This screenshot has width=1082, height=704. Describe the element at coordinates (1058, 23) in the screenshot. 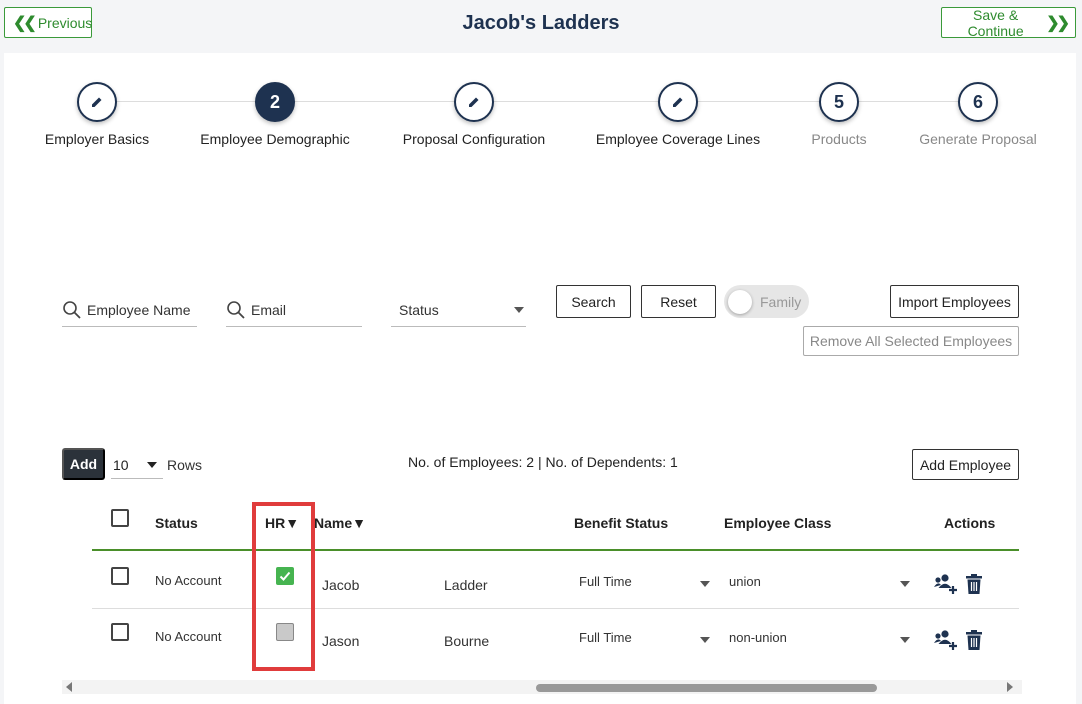

I see `double-chevron-right-icon: ❯❯` at that location.